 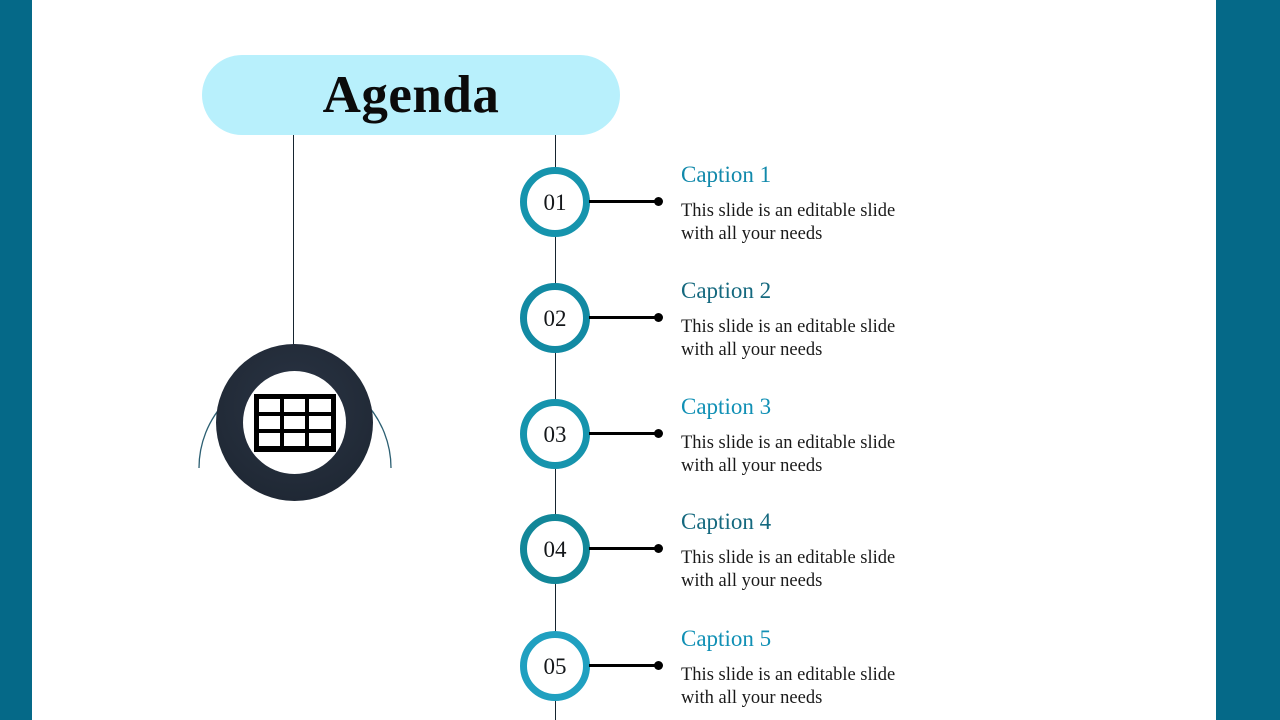 I want to click on step-number-circle: 01, so click(x=555, y=202).